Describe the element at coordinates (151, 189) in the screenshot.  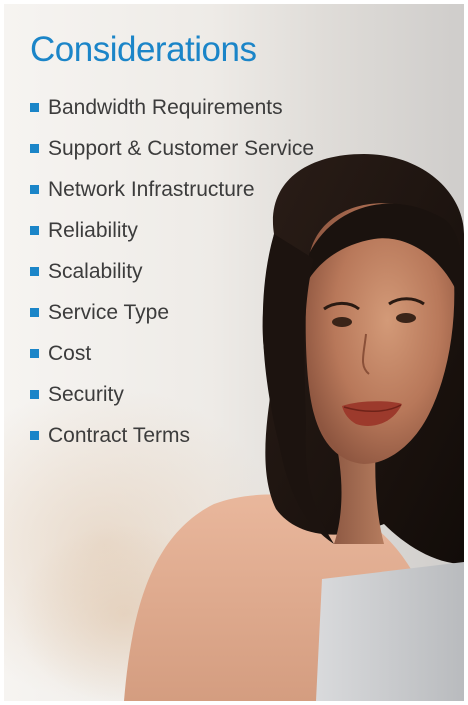
I see `list-item-label: Network Infrastructure` at that location.